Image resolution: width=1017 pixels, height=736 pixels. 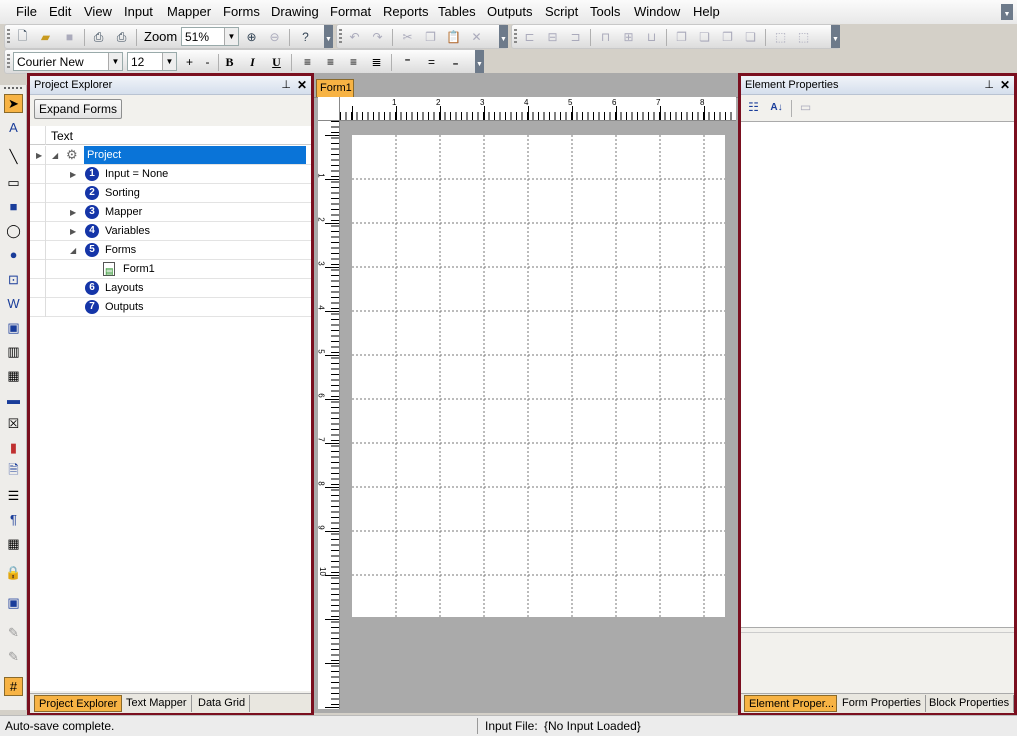 What do you see at coordinates (13, 327) in the screenshot?
I see `image-tool-icon: ▣` at bounding box center [13, 327].